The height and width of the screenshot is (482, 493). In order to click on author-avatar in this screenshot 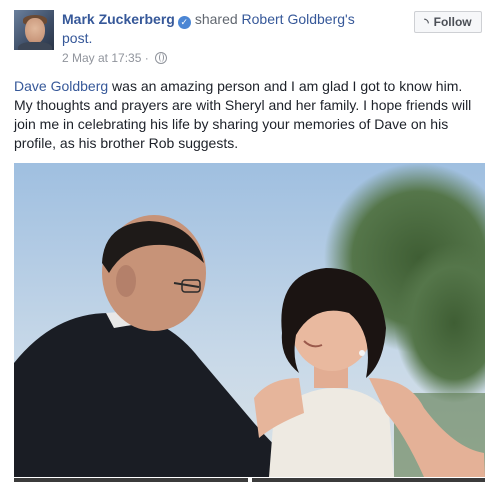, I will do `click(34, 30)`.